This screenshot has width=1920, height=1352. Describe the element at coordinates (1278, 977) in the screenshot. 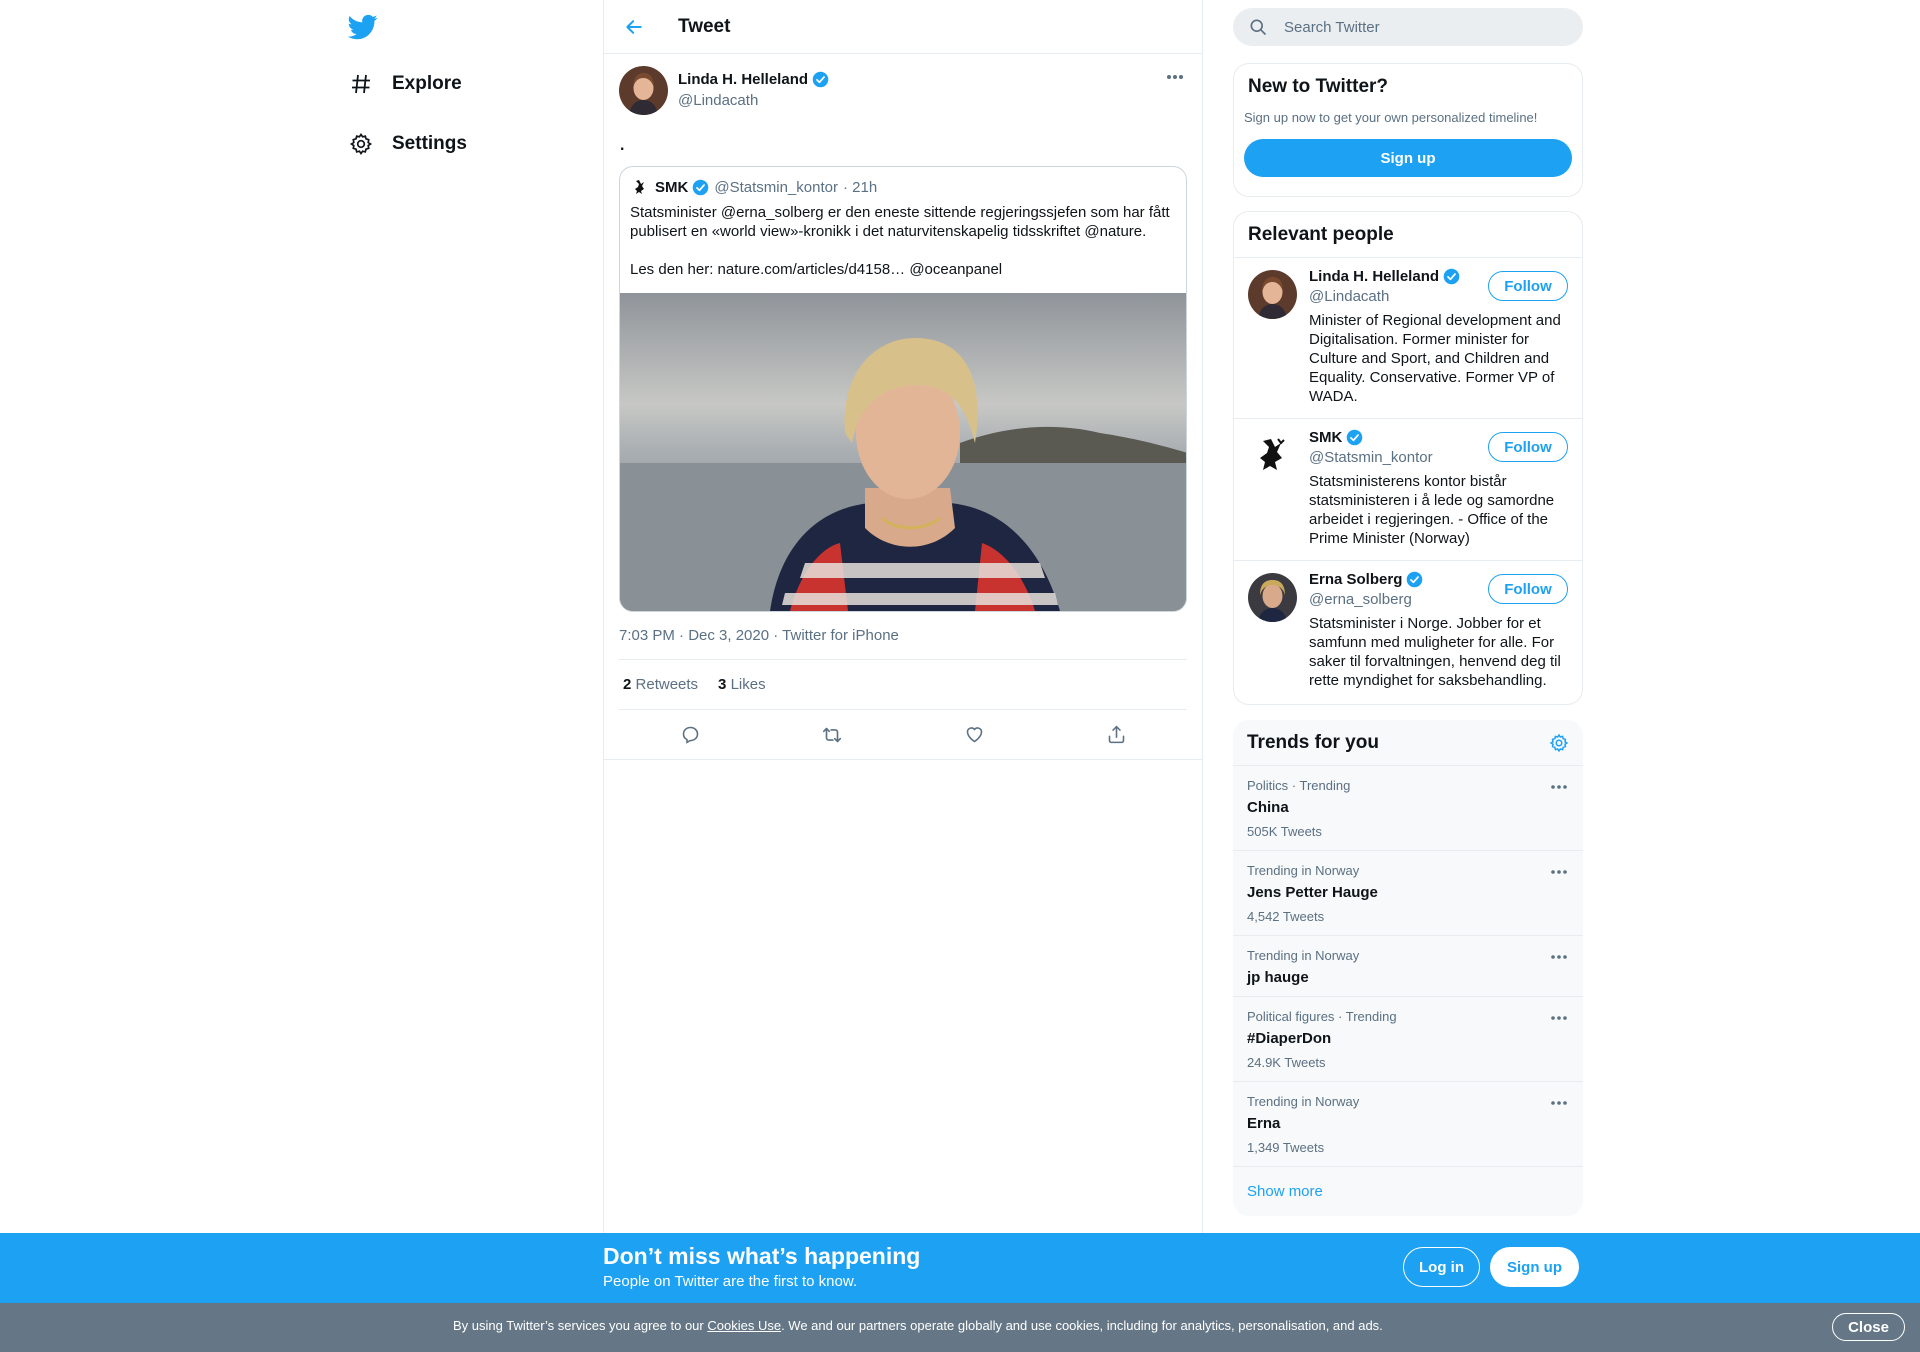

I see `trend-name: jp hauge` at that location.